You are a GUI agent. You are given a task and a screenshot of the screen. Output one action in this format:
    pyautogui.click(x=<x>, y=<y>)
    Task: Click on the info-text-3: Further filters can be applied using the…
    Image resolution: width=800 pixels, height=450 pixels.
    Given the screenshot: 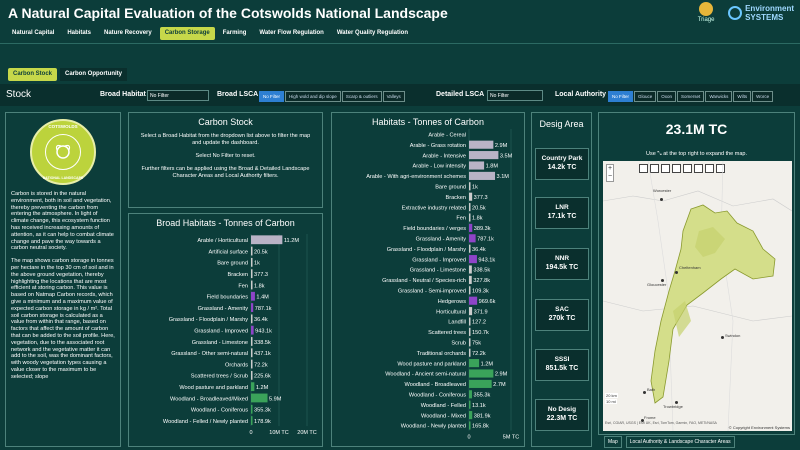 What is the action you would take?
    pyautogui.click(x=225, y=172)
    